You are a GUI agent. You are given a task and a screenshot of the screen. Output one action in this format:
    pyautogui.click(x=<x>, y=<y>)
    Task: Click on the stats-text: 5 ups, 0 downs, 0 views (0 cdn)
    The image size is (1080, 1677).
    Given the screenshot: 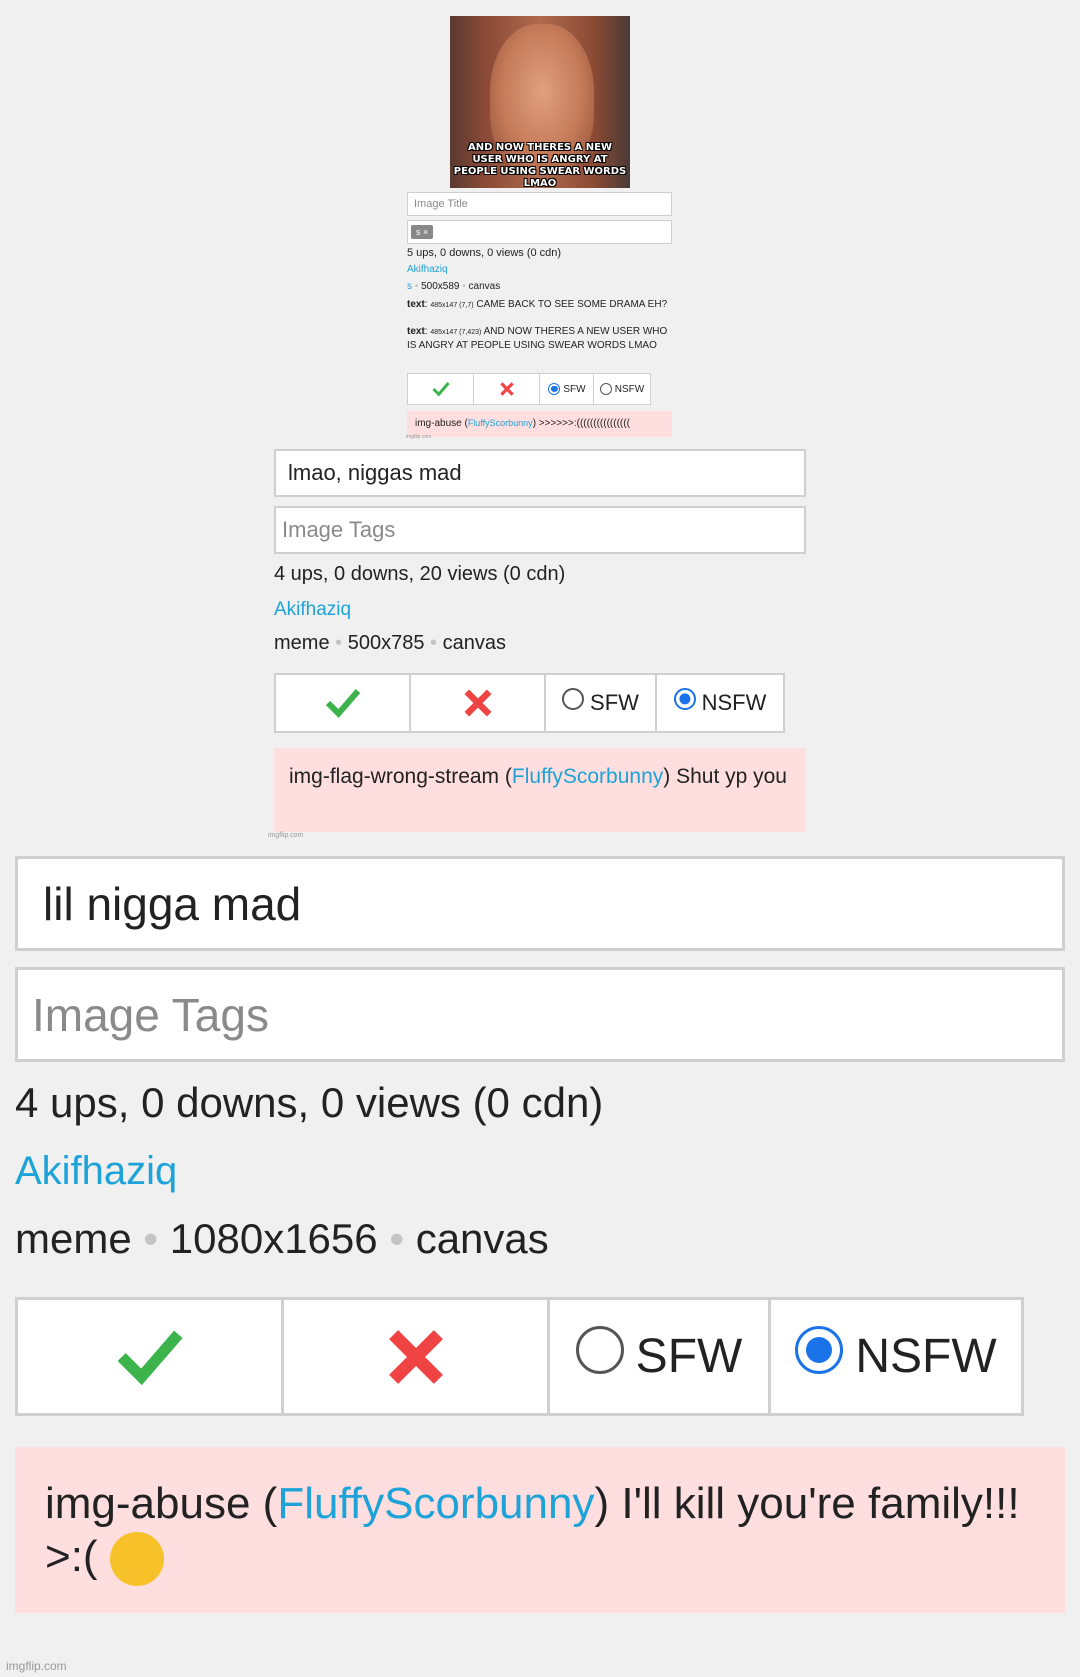 What is the action you would take?
    pyautogui.click(x=484, y=253)
    